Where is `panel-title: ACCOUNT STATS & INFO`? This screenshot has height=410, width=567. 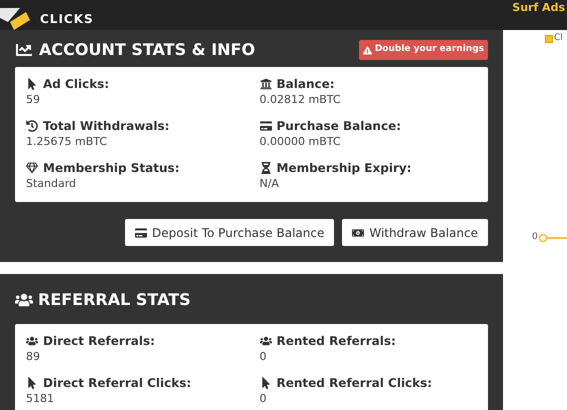
panel-title: ACCOUNT STATS & INFO is located at coordinates (147, 50).